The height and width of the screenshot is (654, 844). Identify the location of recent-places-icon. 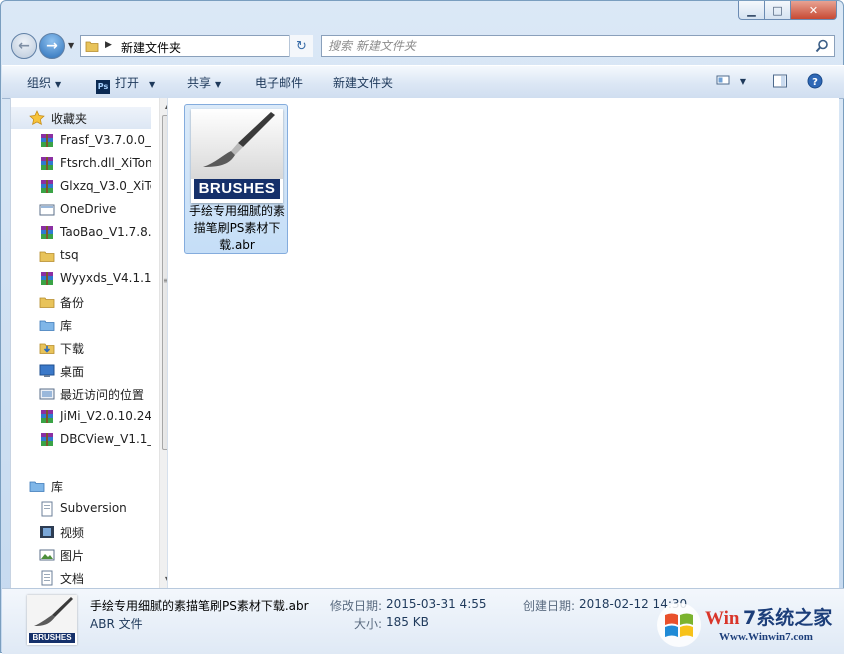
(47, 394).